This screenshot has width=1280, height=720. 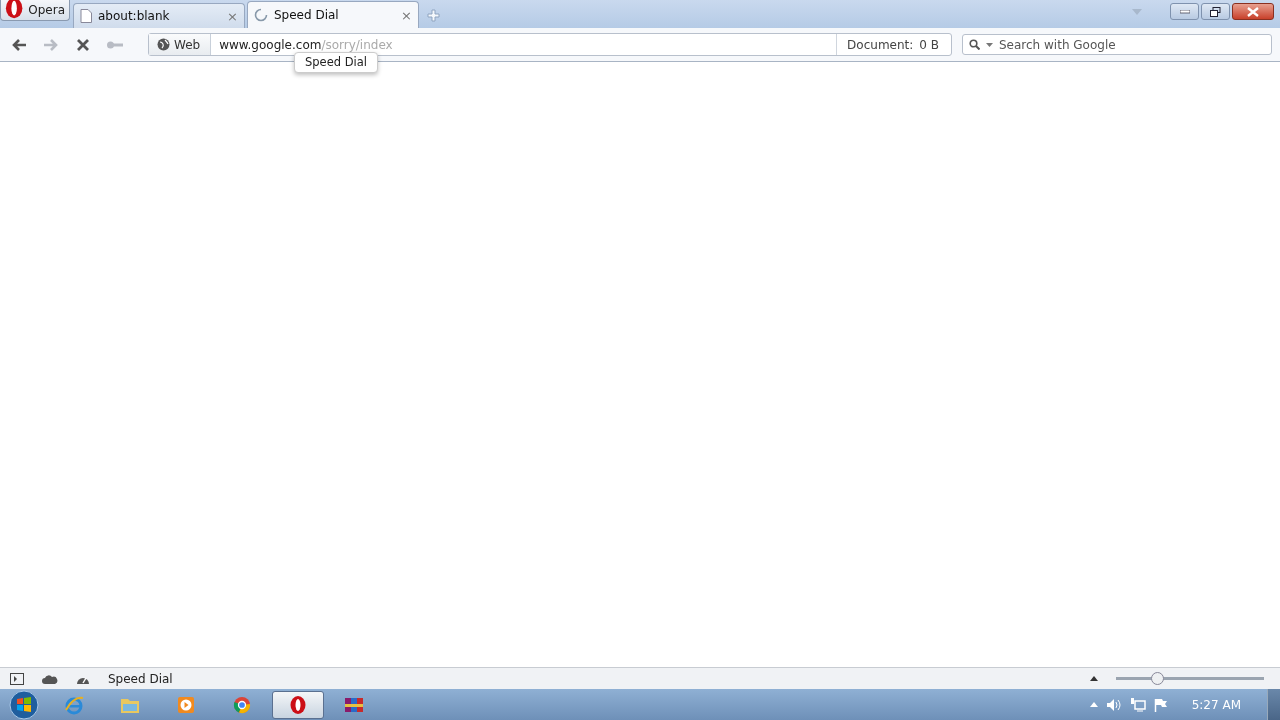 I want to click on tab-title: Speed Dial, so click(x=307, y=15).